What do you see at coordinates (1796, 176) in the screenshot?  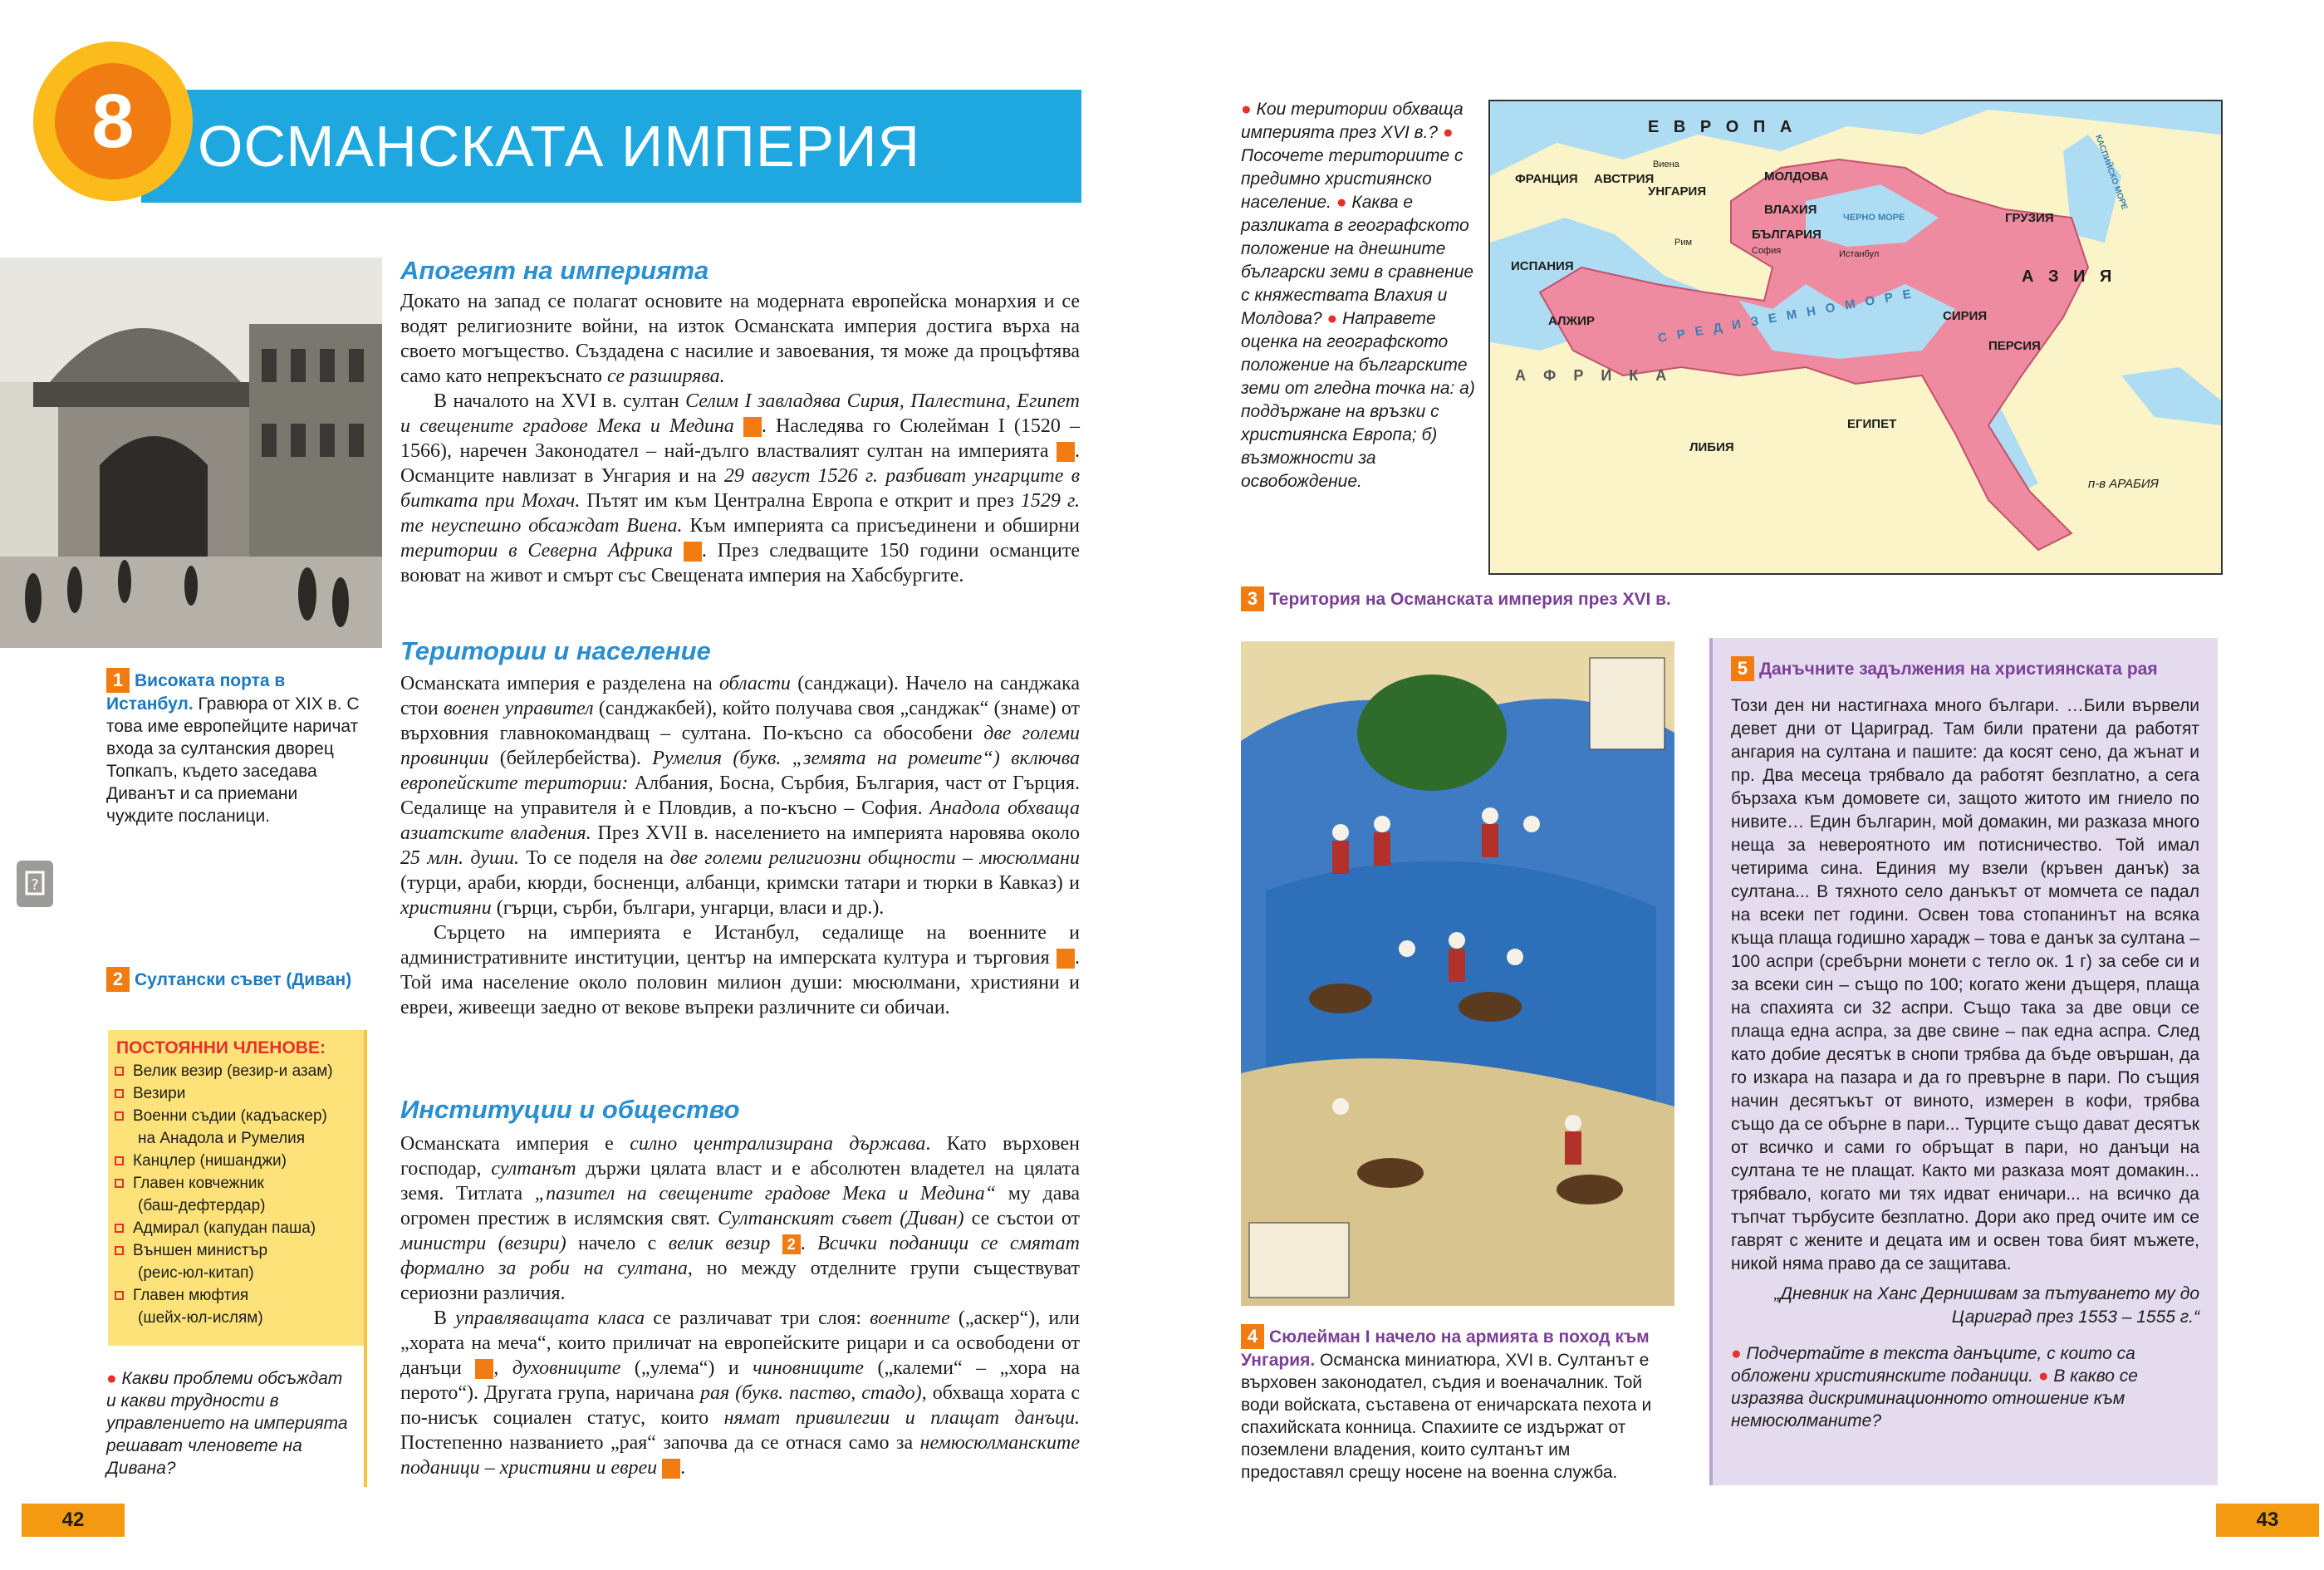 I see `map-label-moldova: МОЛДОВА` at bounding box center [1796, 176].